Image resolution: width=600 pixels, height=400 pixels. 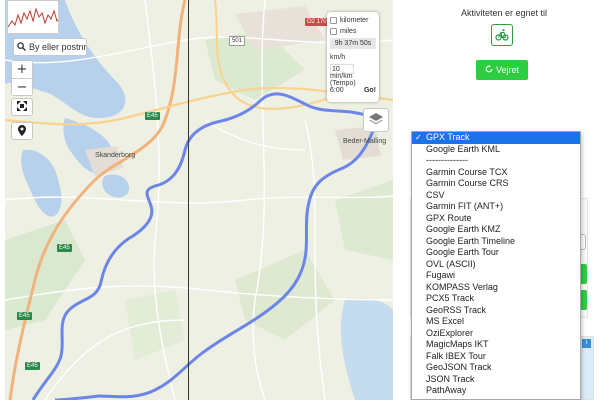 I want to click on format-option: CSV, so click(x=496, y=196).